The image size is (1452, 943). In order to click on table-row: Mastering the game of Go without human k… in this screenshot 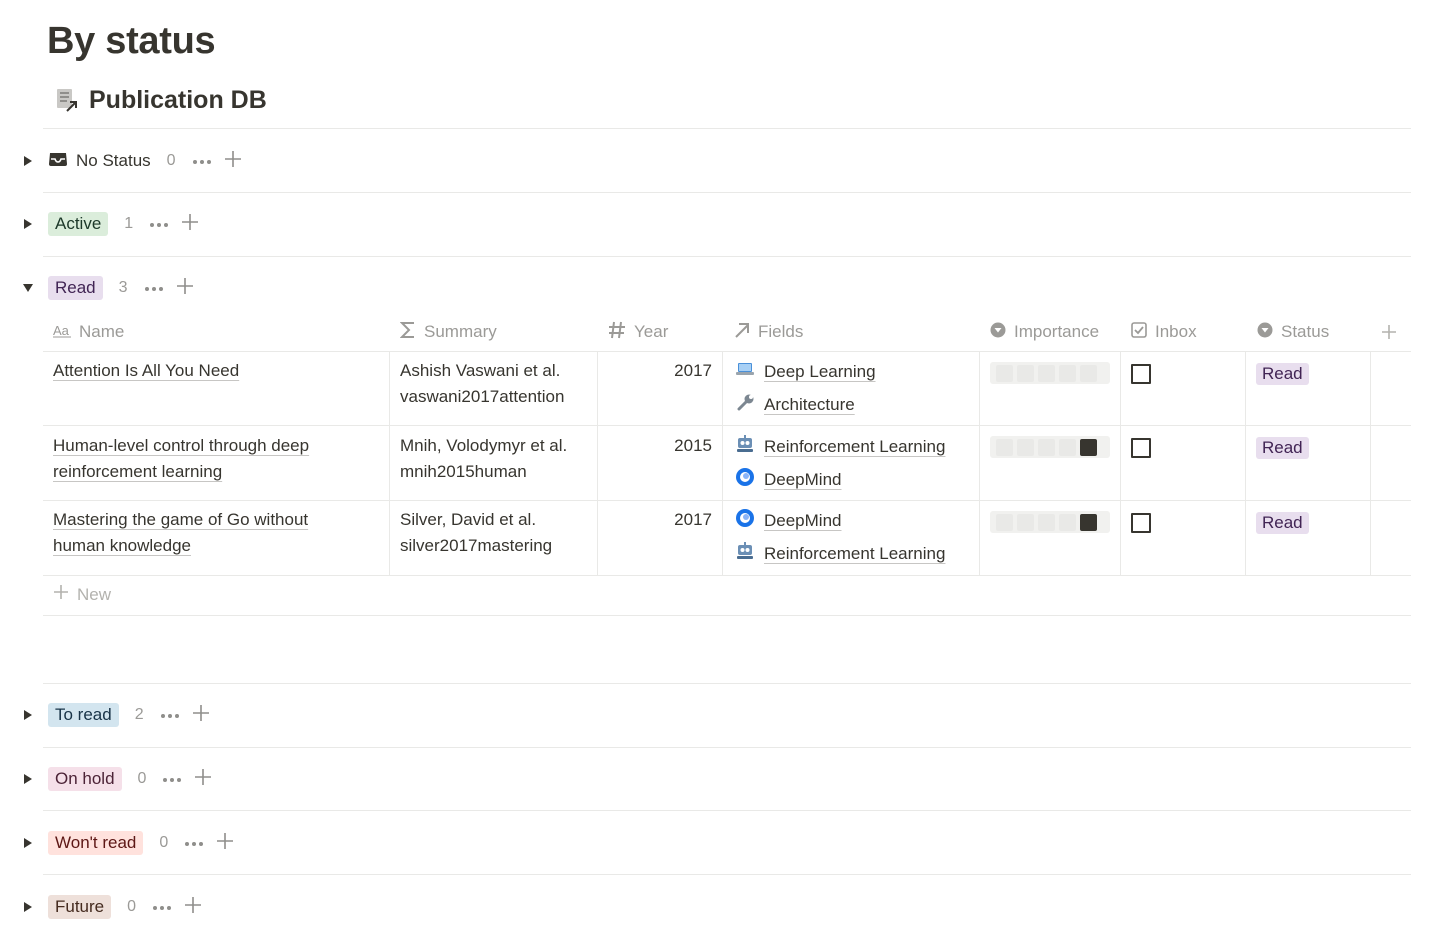, I will do `click(727, 538)`.